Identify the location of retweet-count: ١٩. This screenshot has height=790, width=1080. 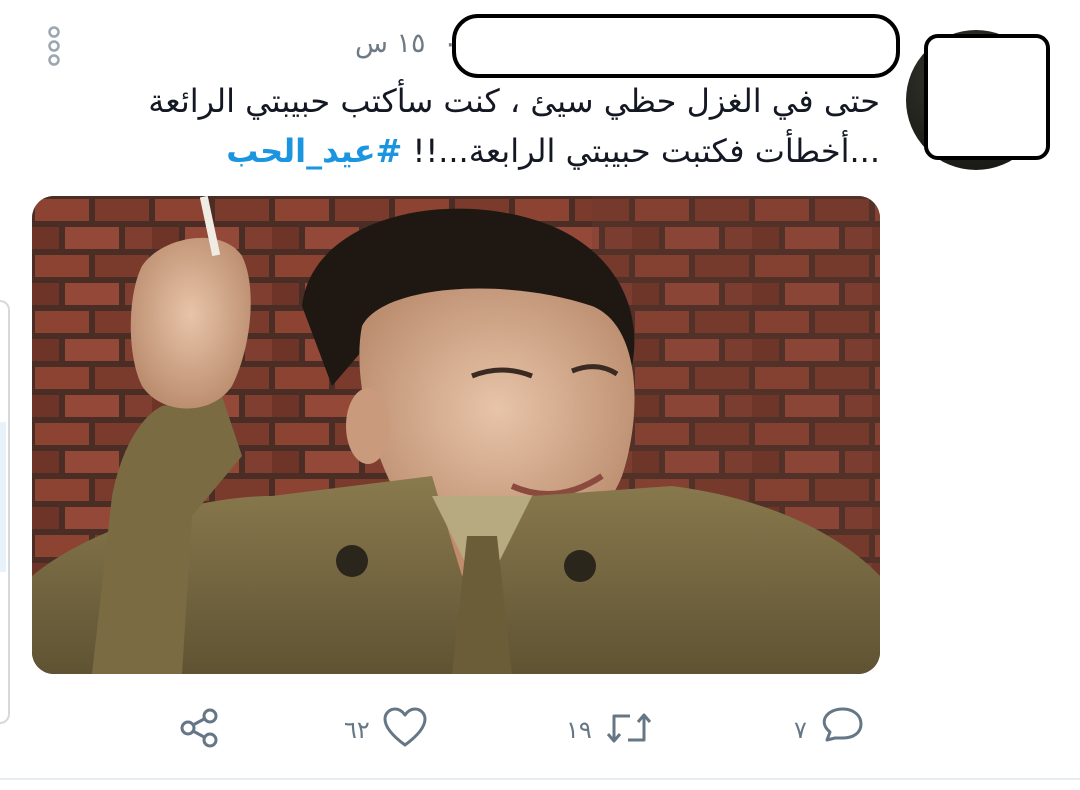
(579, 730).